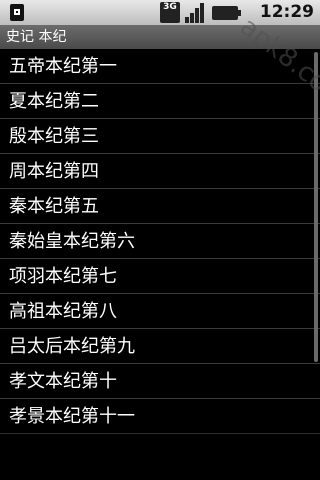 Image resolution: width=320 pixels, height=480 pixels. Describe the element at coordinates (160, 416) in the screenshot. I see `chapter-item: 孝景本纪第十一` at that location.